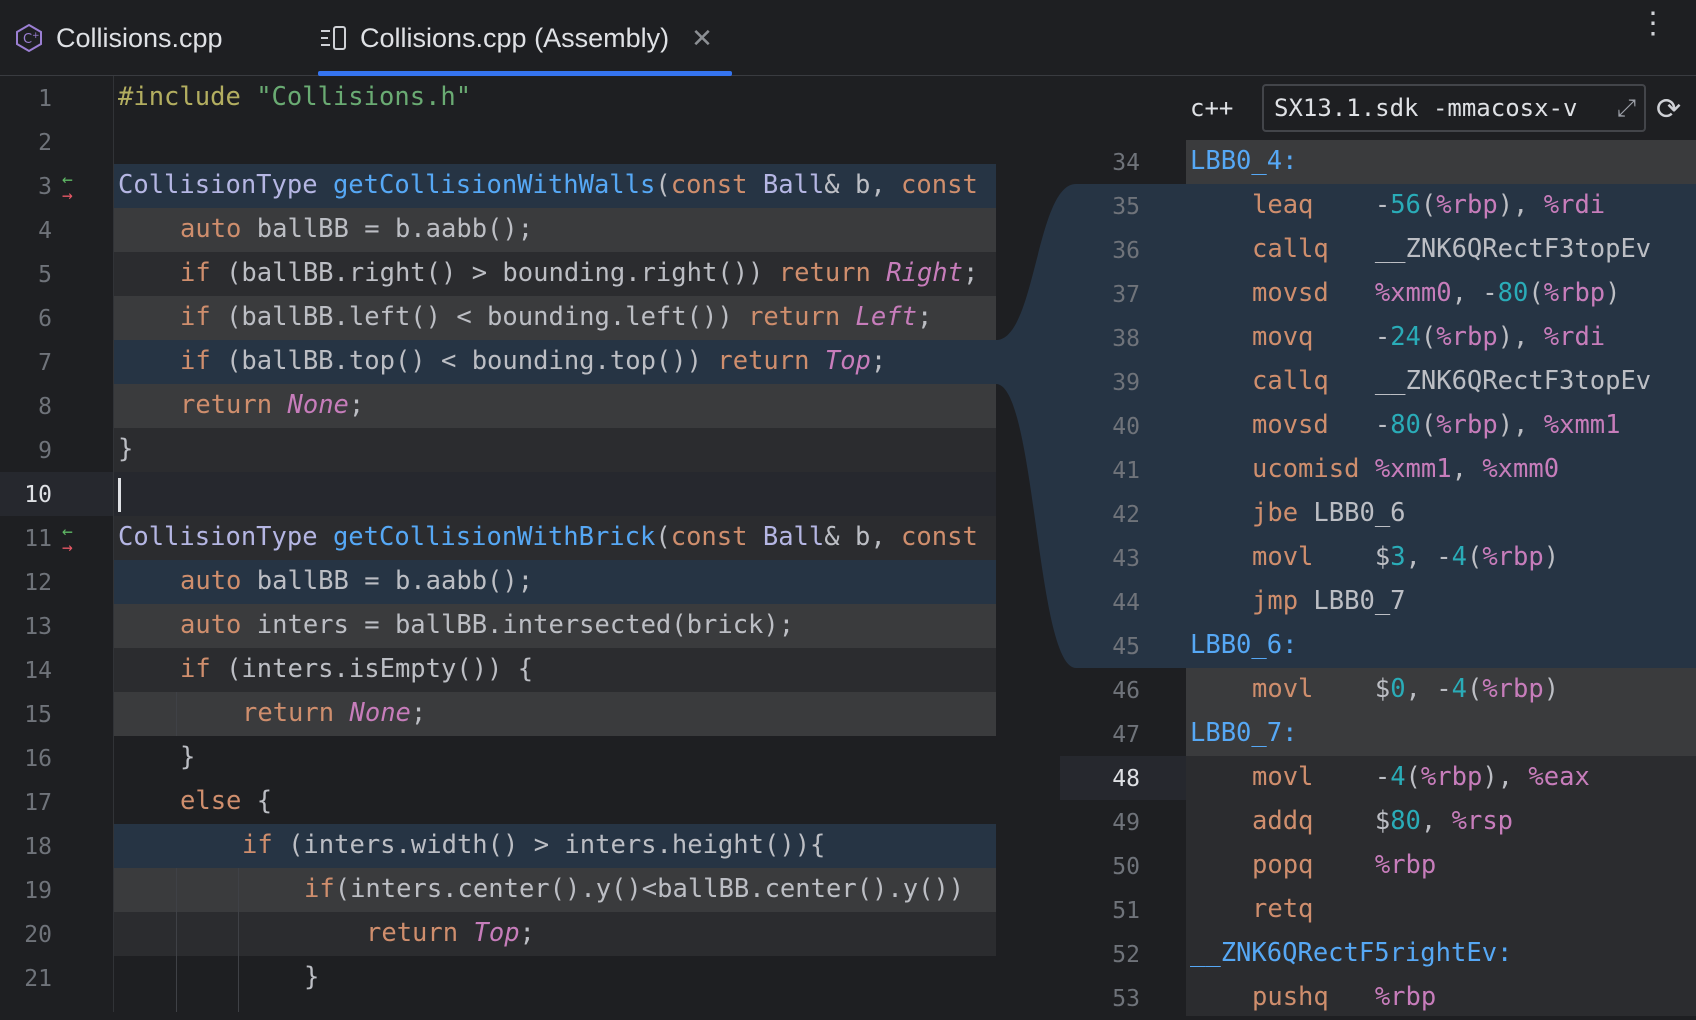 The height and width of the screenshot is (1020, 1696). I want to click on line-number: 17, so click(38, 803).